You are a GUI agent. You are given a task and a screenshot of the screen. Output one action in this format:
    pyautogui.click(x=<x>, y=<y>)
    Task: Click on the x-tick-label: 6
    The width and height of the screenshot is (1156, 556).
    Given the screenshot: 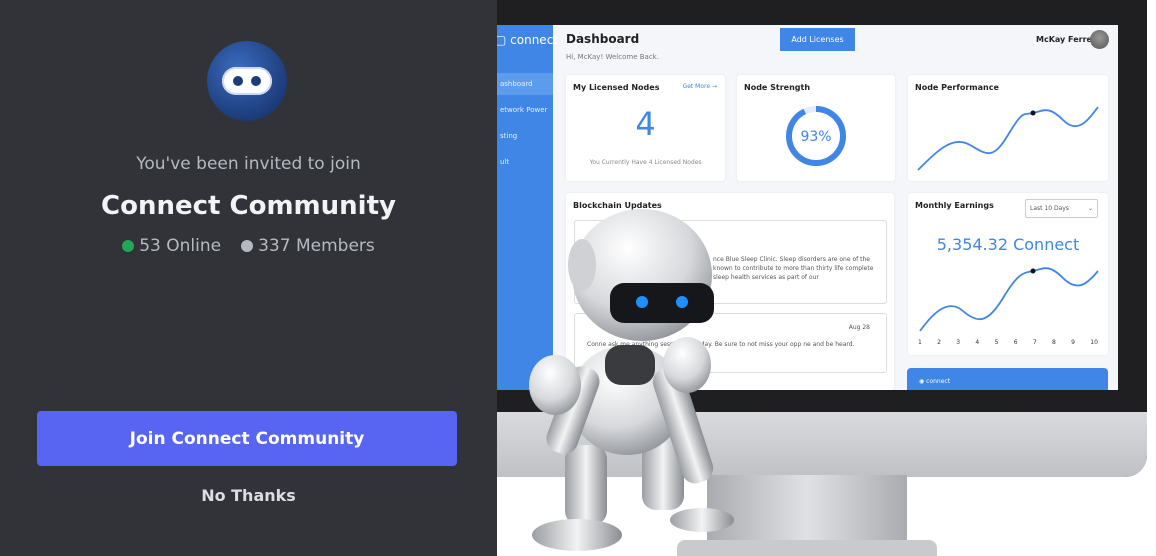 What is the action you would take?
    pyautogui.click(x=1015, y=342)
    